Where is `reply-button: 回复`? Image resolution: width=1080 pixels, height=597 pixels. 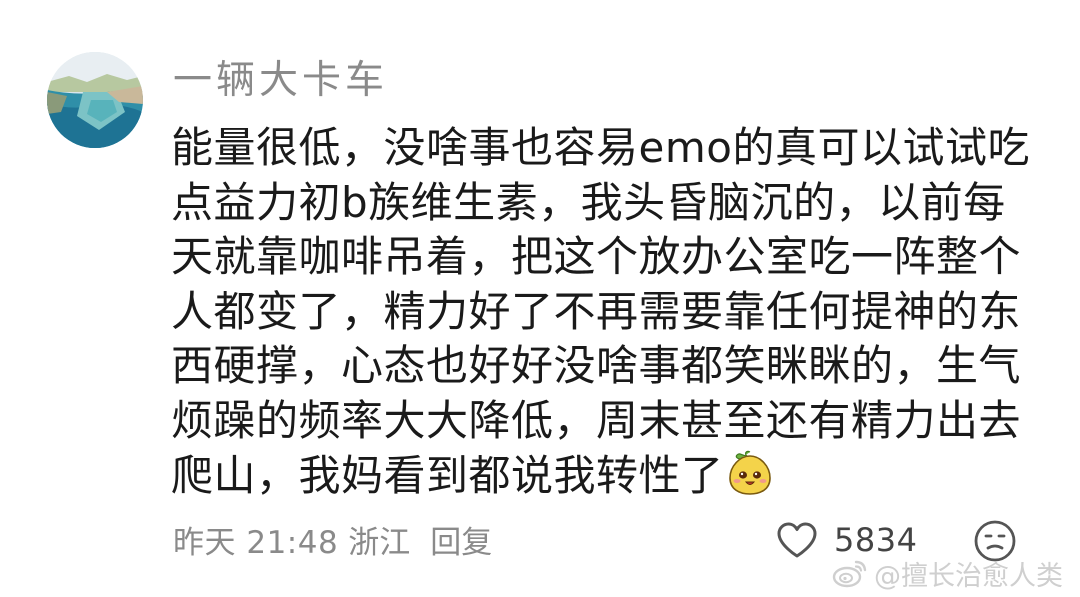
reply-button: 回复 is located at coordinates (461, 539).